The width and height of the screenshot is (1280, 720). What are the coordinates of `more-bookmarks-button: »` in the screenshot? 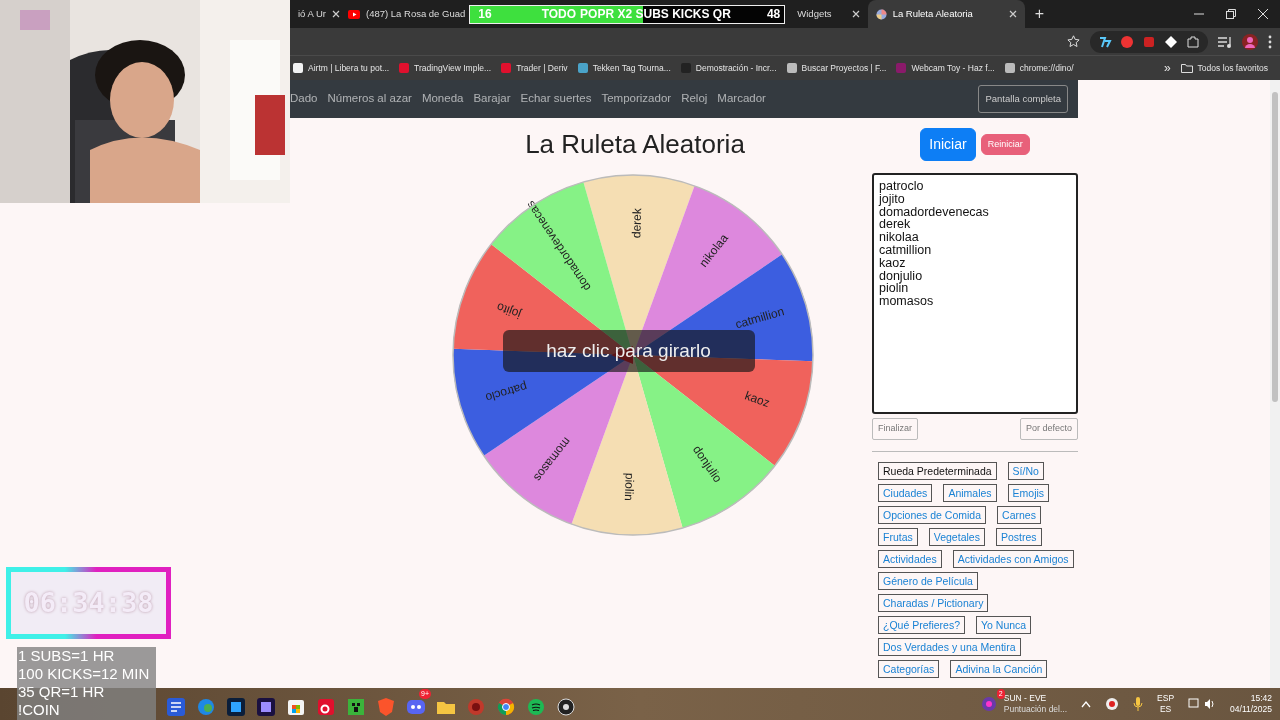 It's located at (1167, 68).